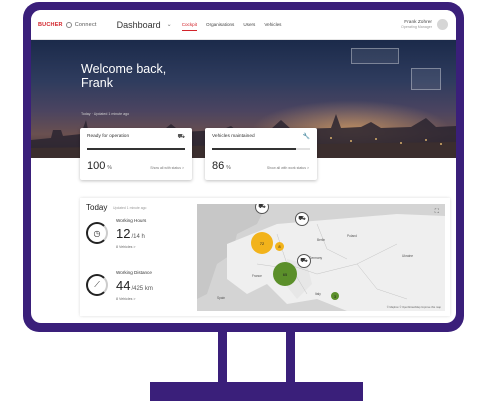 This screenshot has width=487, height=401. What do you see at coordinates (181, 137) in the screenshot?
I see `truck-icon: ⛟` at bounding box center [181, 137].